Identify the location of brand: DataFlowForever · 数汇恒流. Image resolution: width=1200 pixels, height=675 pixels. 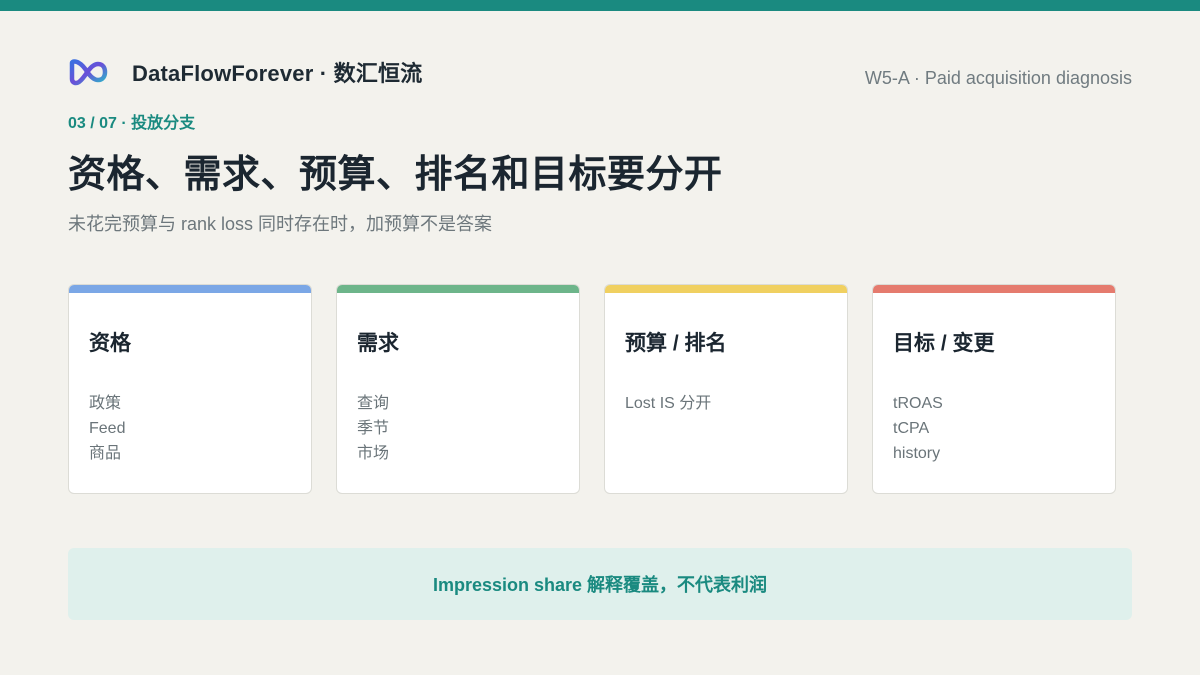
(245, 72).